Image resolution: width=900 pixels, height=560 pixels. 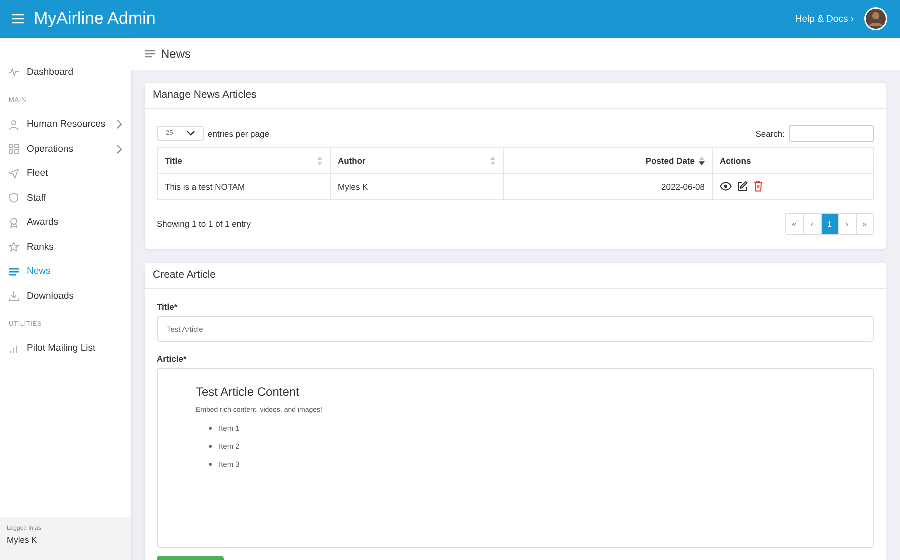 What do you see at coordinates (65, 247) in the screenshot?
I see `sidebar-item: Ranks` at bounding box center [65, 247].